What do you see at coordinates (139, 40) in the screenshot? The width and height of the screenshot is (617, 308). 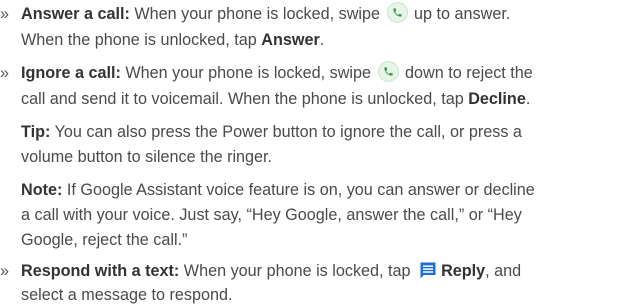 I see `answer-call-unlocked-text: When the phone is unlocked, tap` at bounding box center [139, 40].